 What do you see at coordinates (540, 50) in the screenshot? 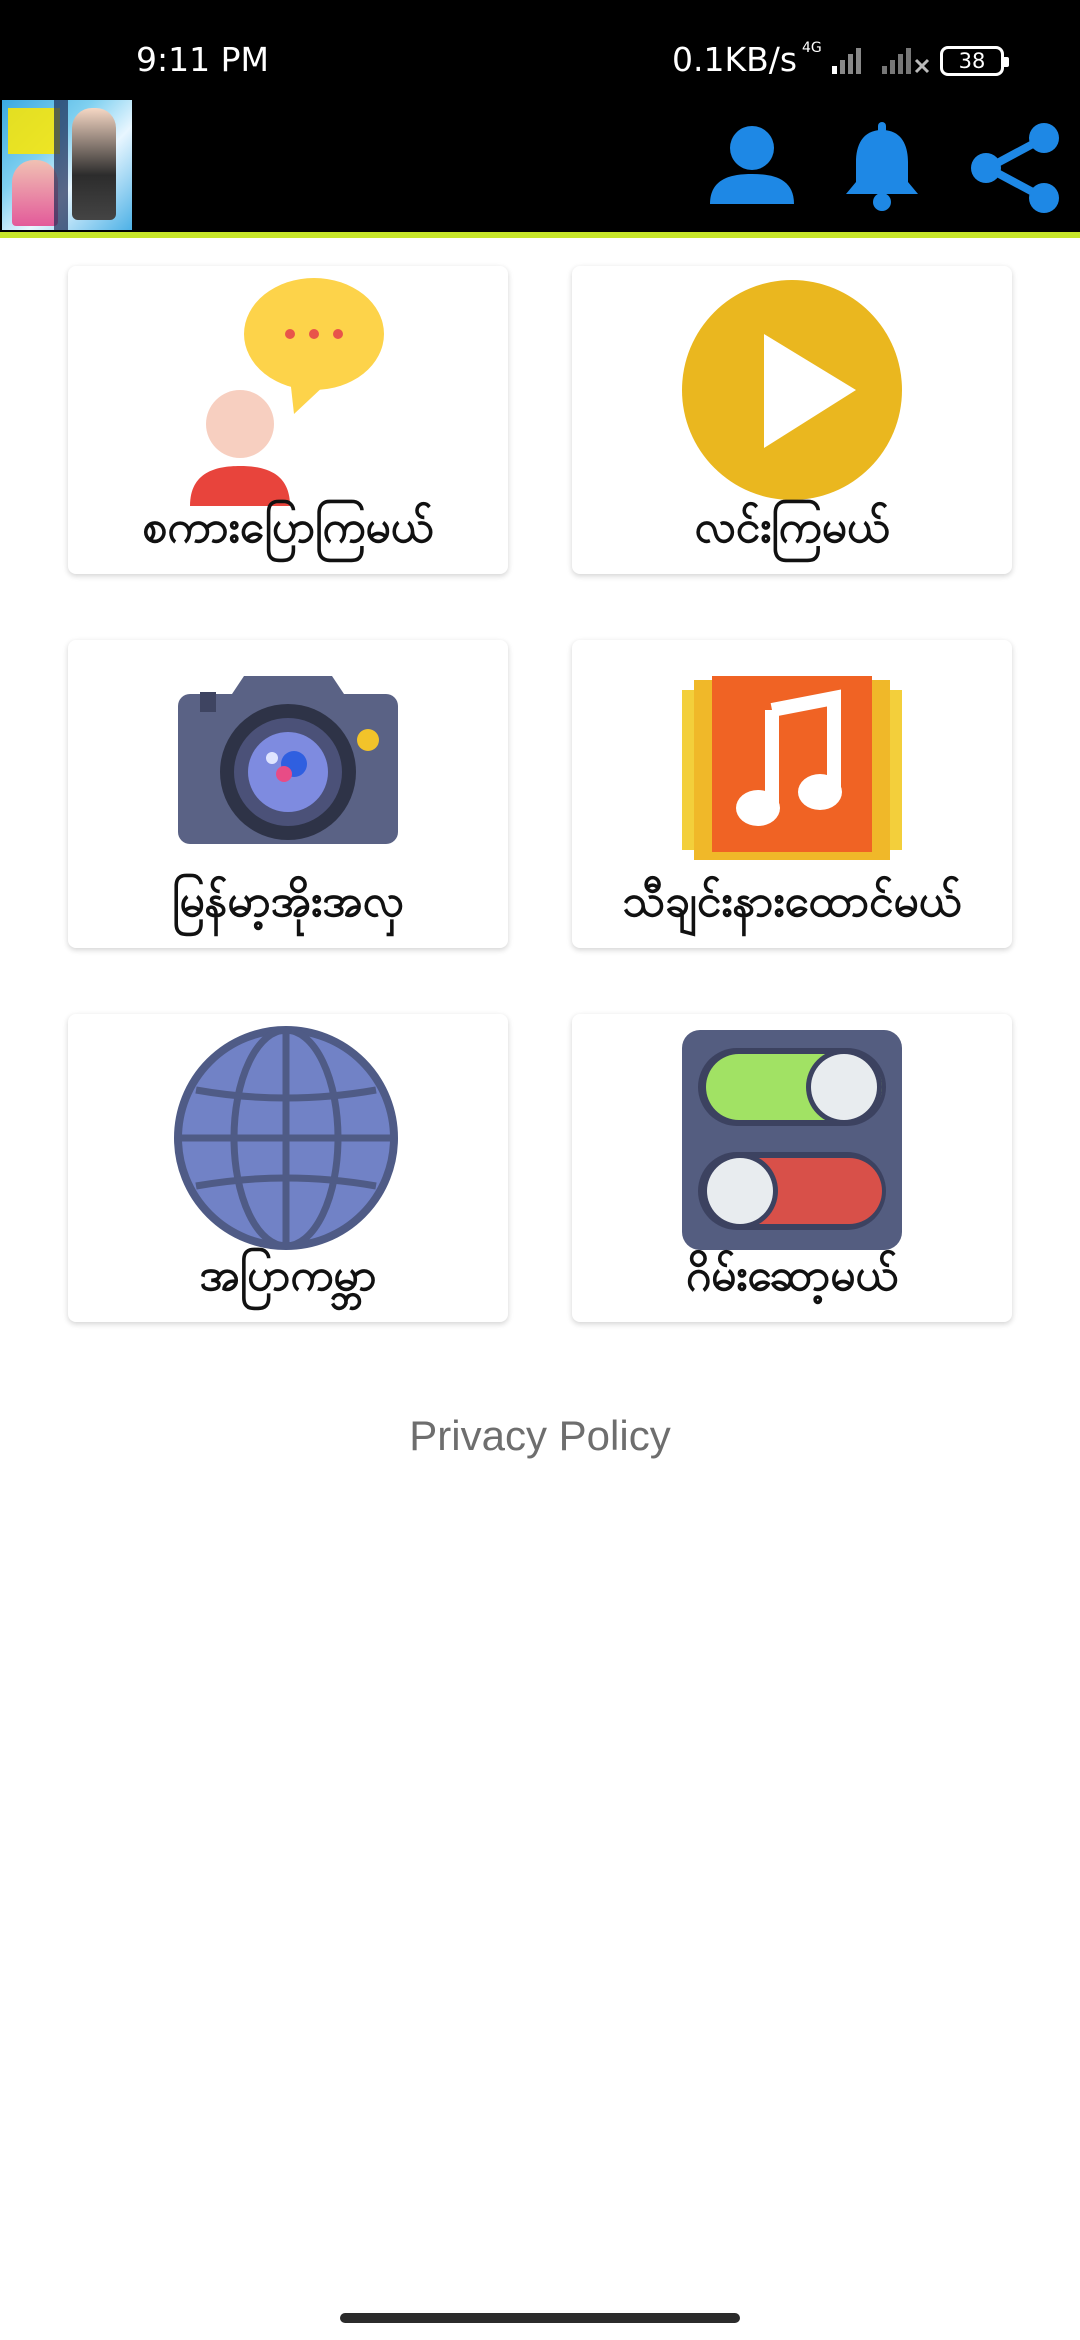
I see `status-bar: 9:11 PM 0.1KB/s 4G 38` at bounding box center [540, 50].